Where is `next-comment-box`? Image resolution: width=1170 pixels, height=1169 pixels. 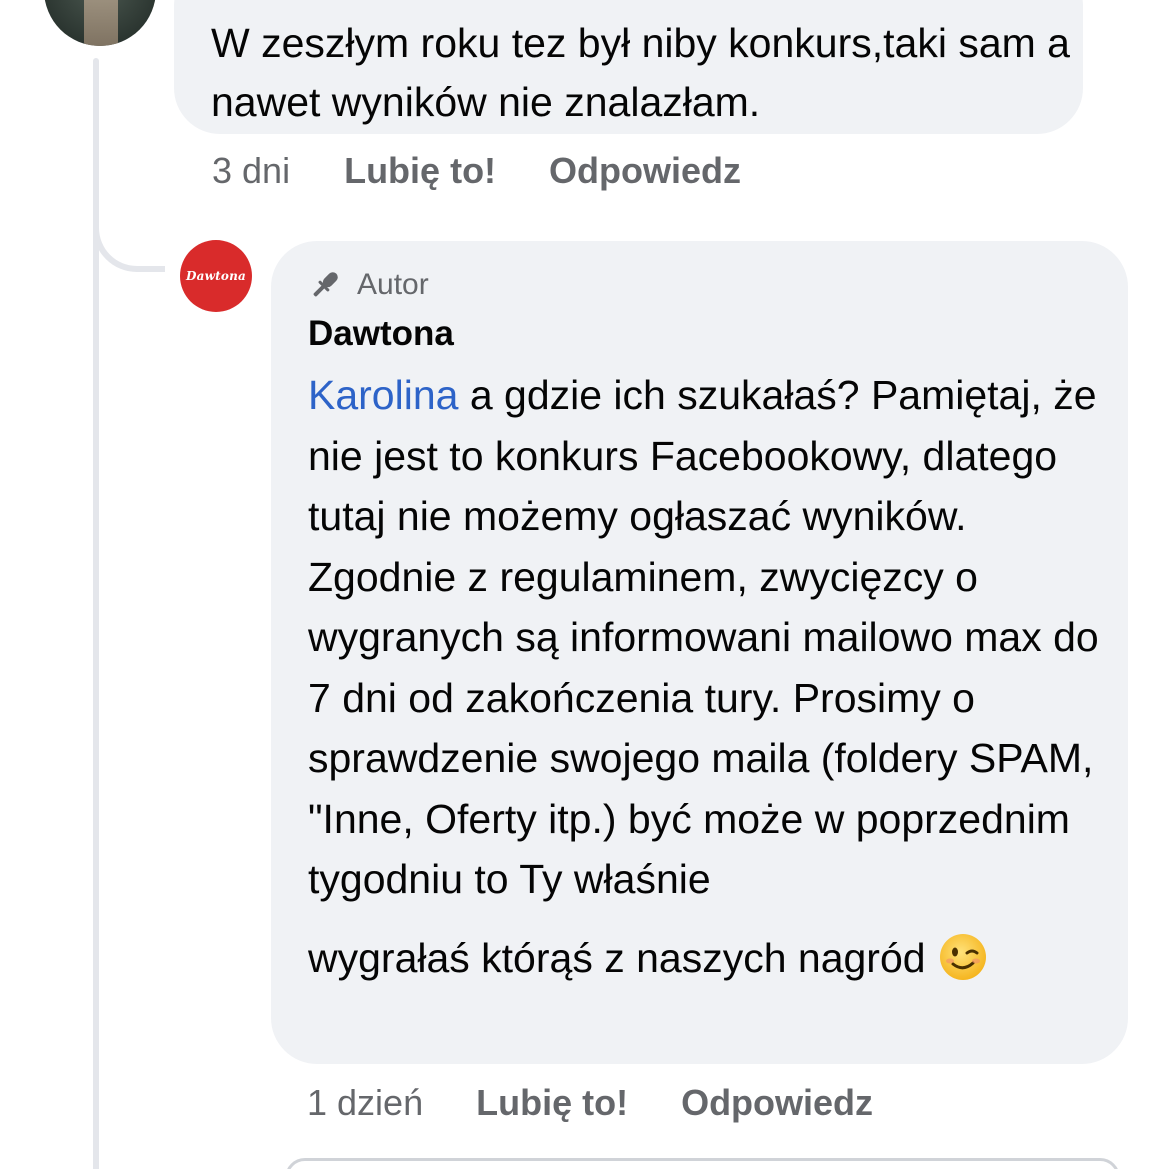 next-comment-box is located at coordinates (702, 1163).